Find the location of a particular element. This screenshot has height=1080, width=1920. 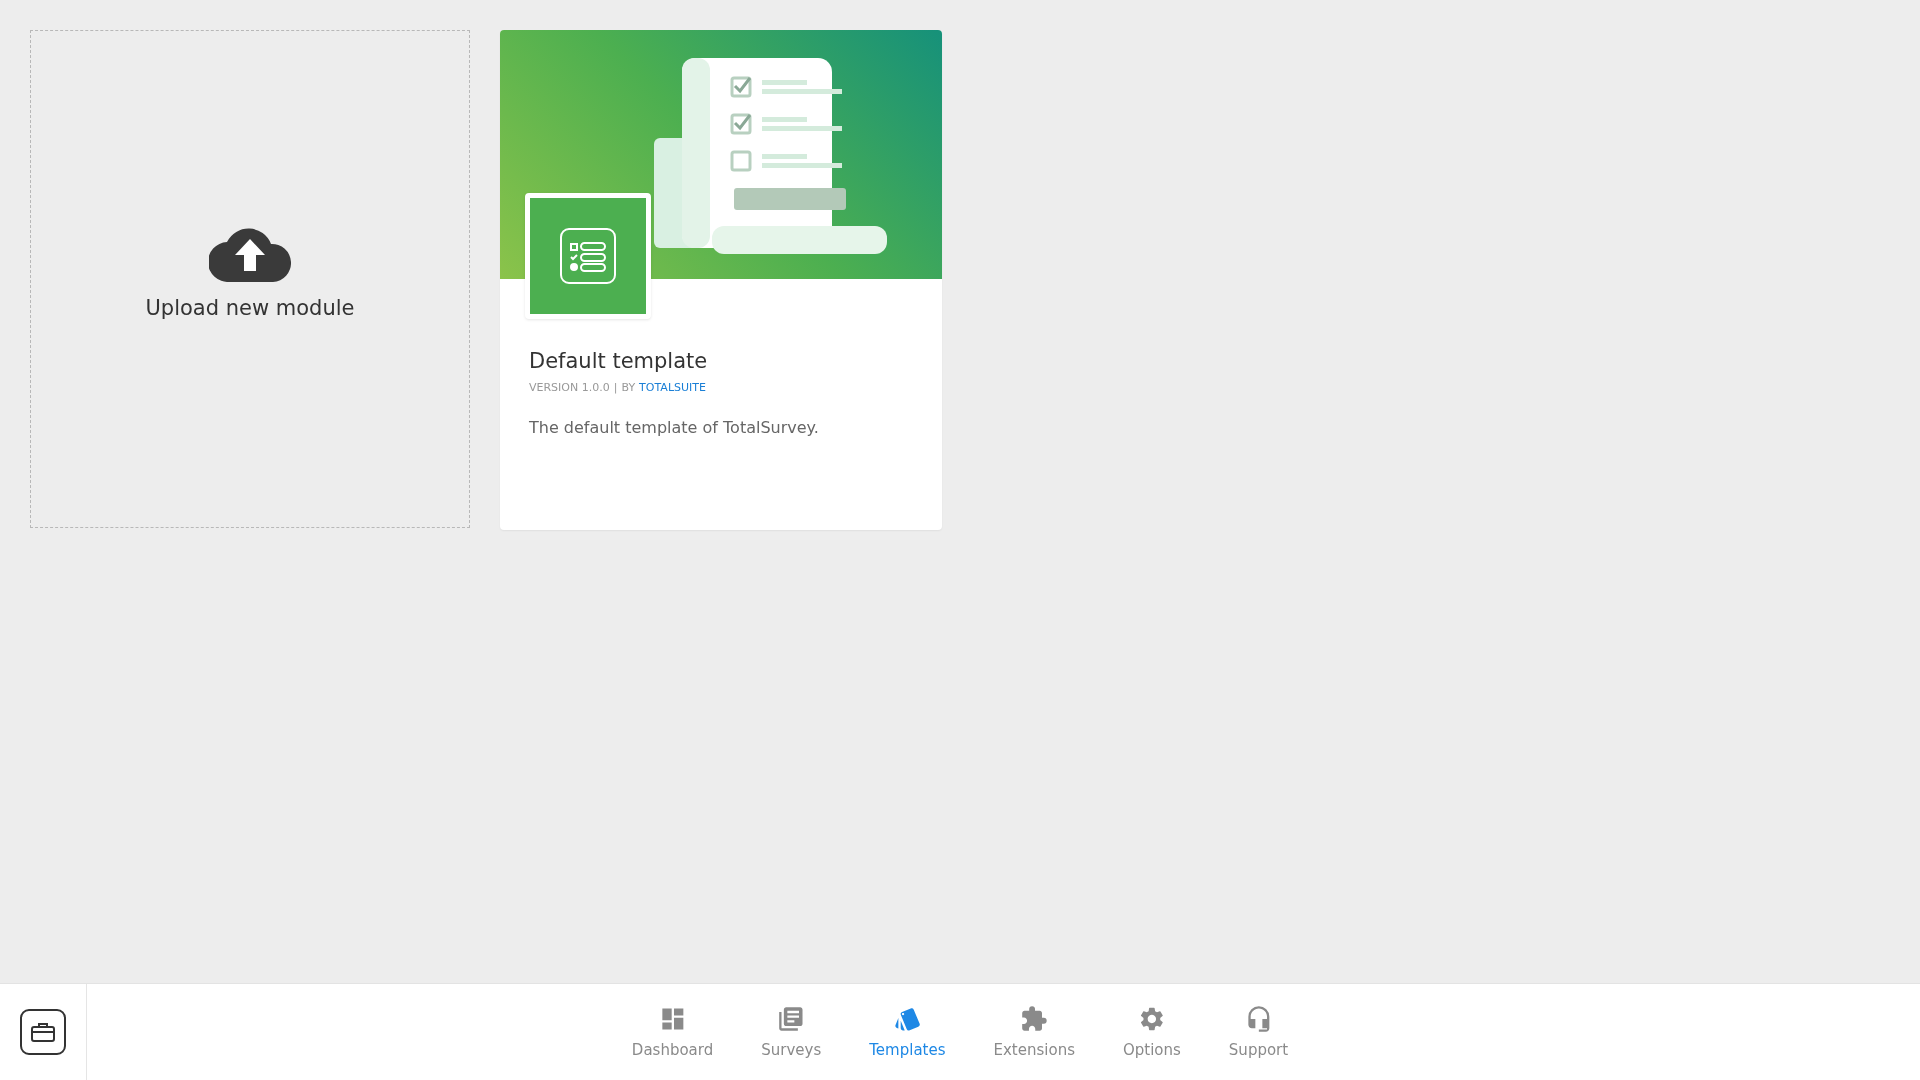

upload-label: Upload new module is located at coordinates (250, 308).